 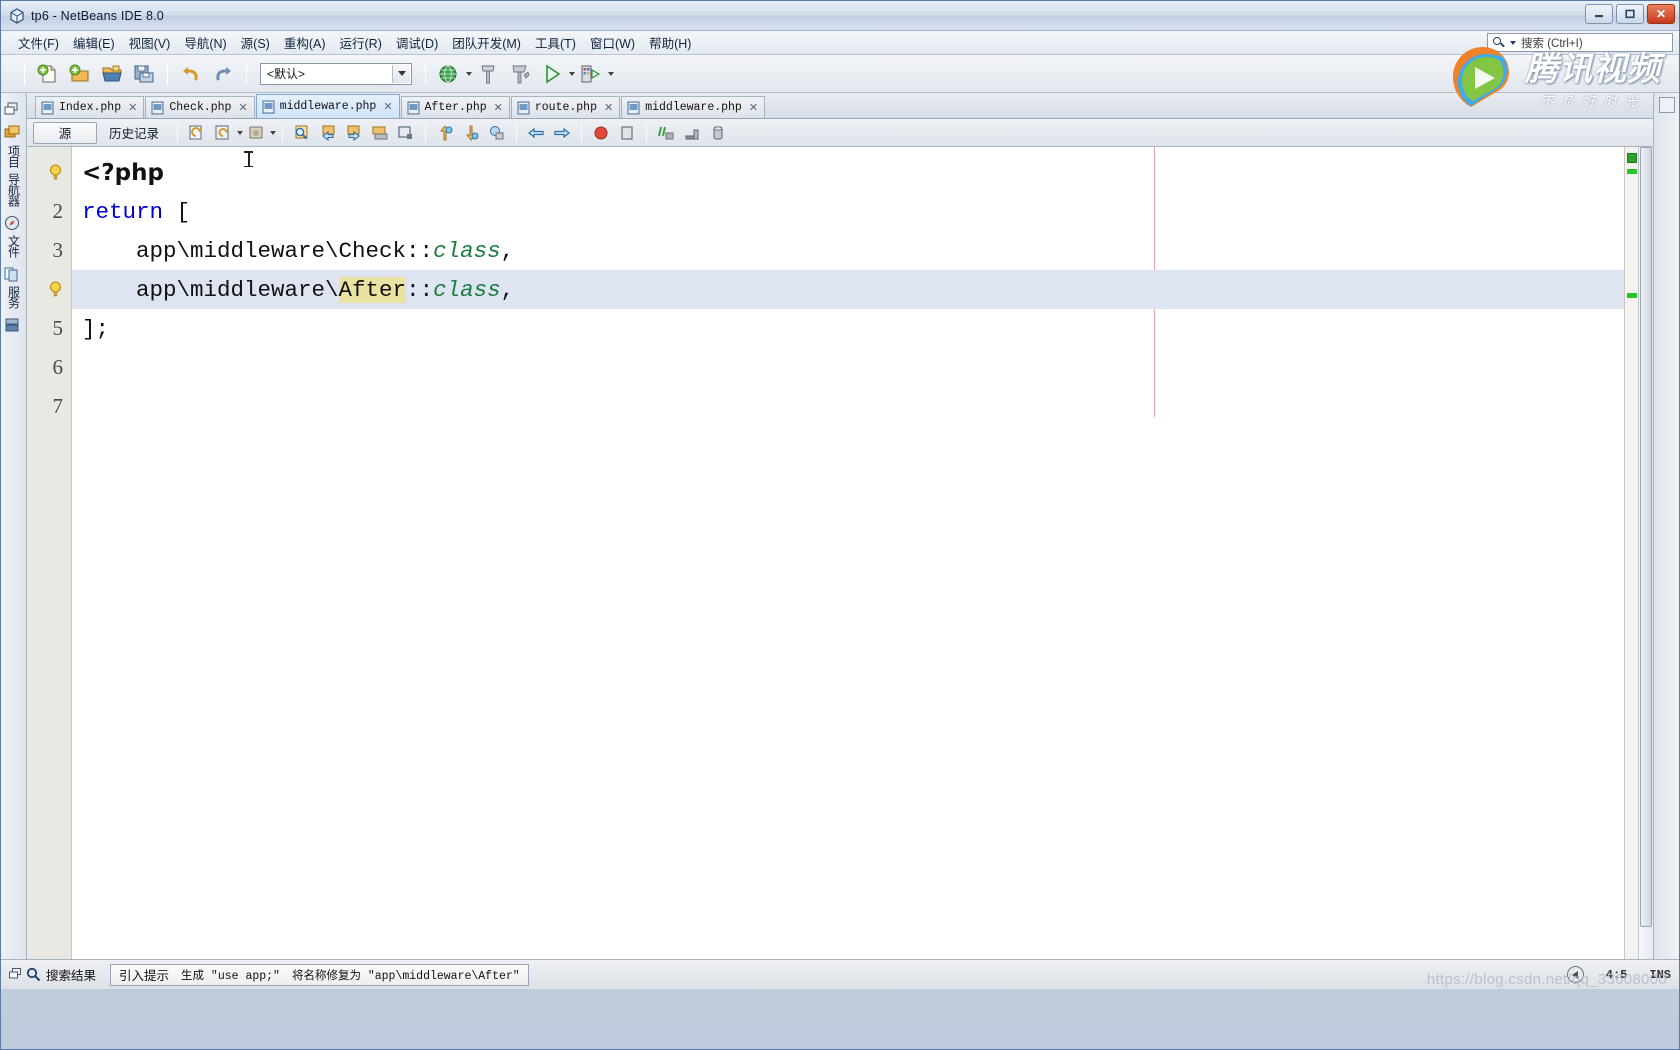 I want to click on menu-view: 视图(V), so click(x=150, y=42).